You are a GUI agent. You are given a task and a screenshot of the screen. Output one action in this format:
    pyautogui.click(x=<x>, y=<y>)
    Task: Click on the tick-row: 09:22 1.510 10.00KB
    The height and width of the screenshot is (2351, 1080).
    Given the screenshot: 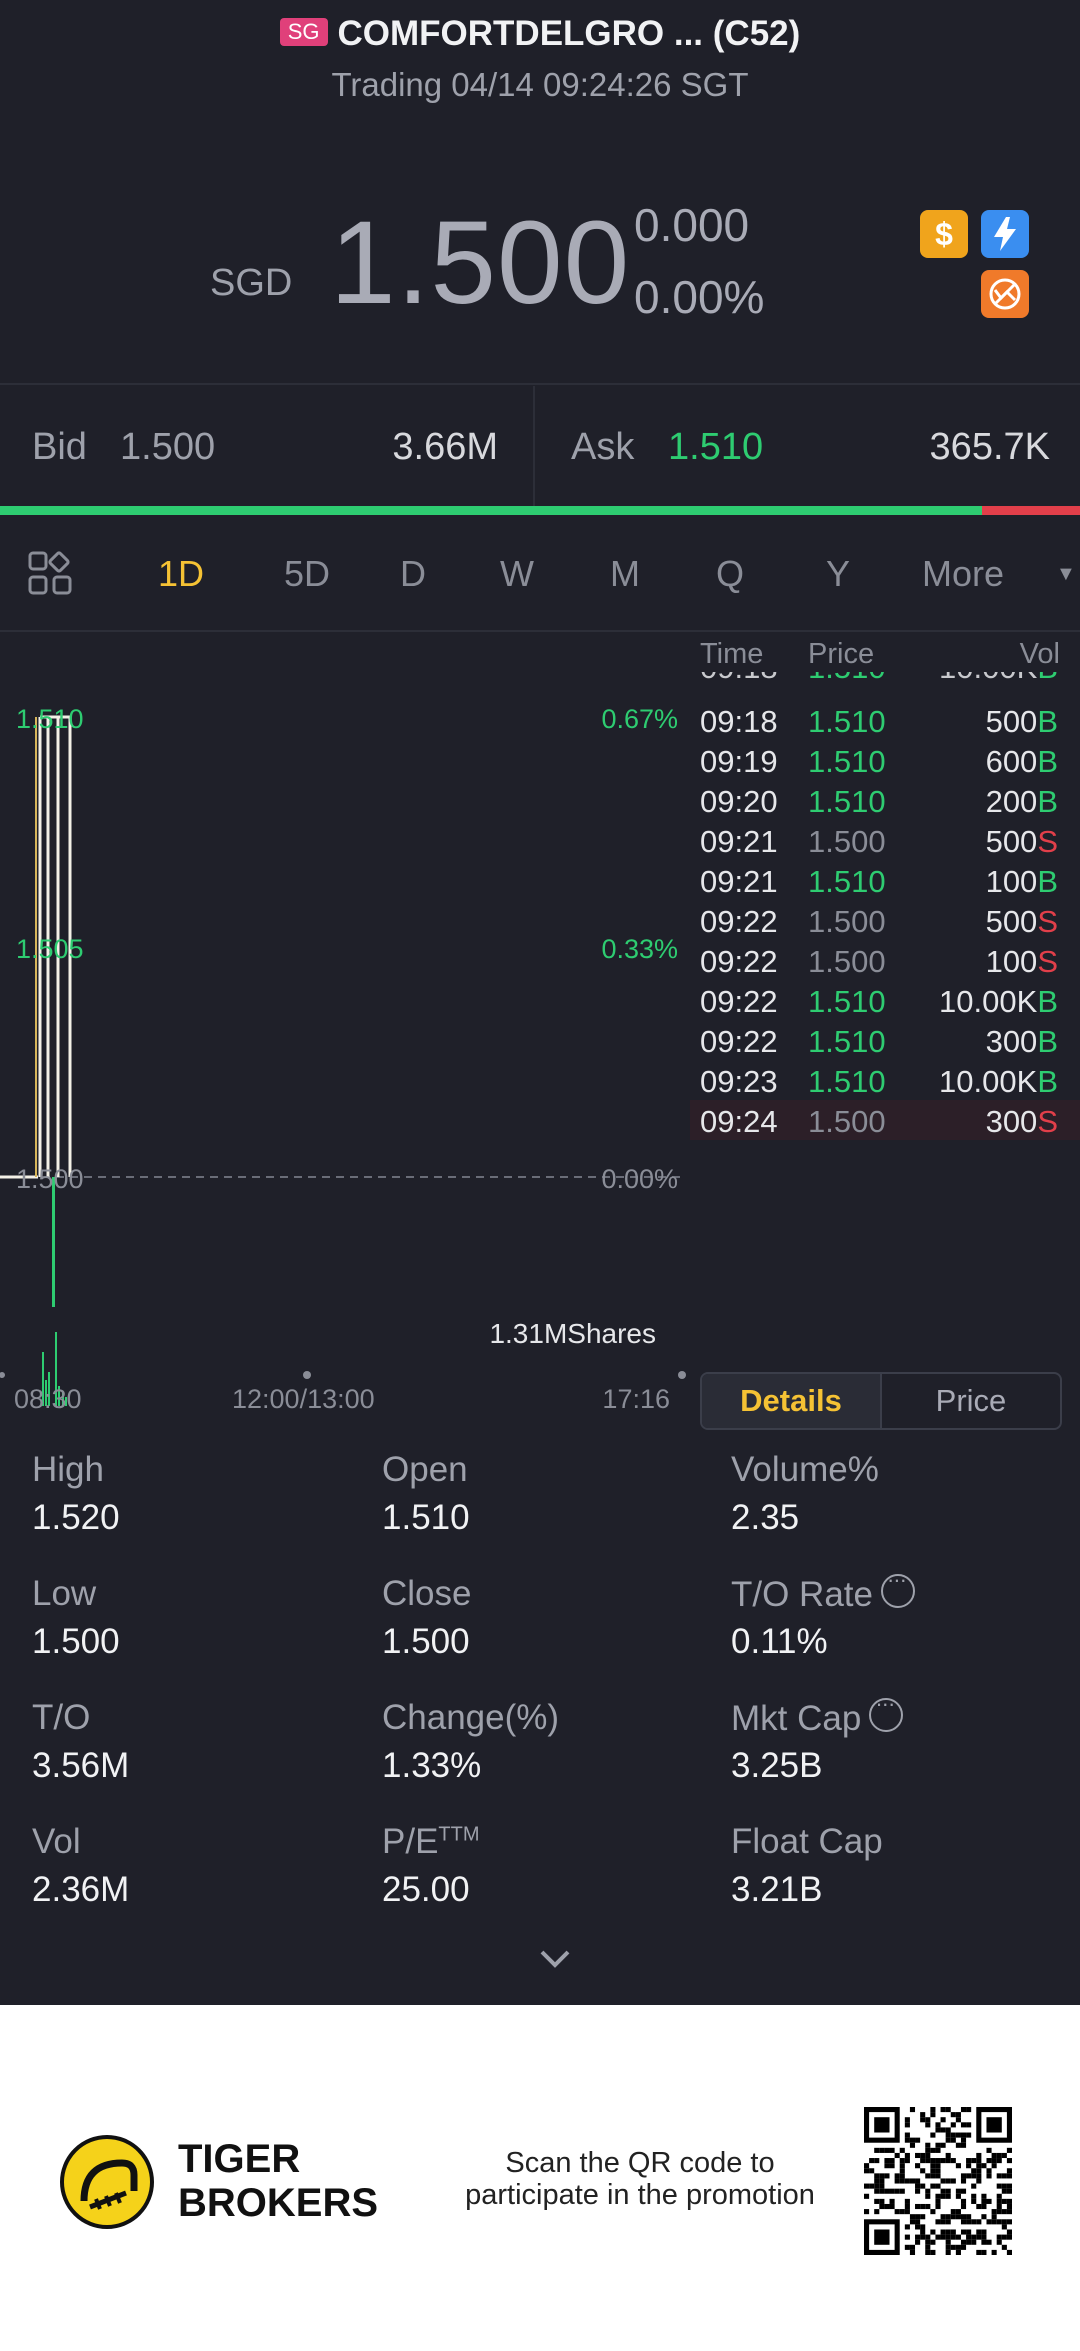 What is the action you would take?
    pyautogui.click(x=885, y=1000)
    